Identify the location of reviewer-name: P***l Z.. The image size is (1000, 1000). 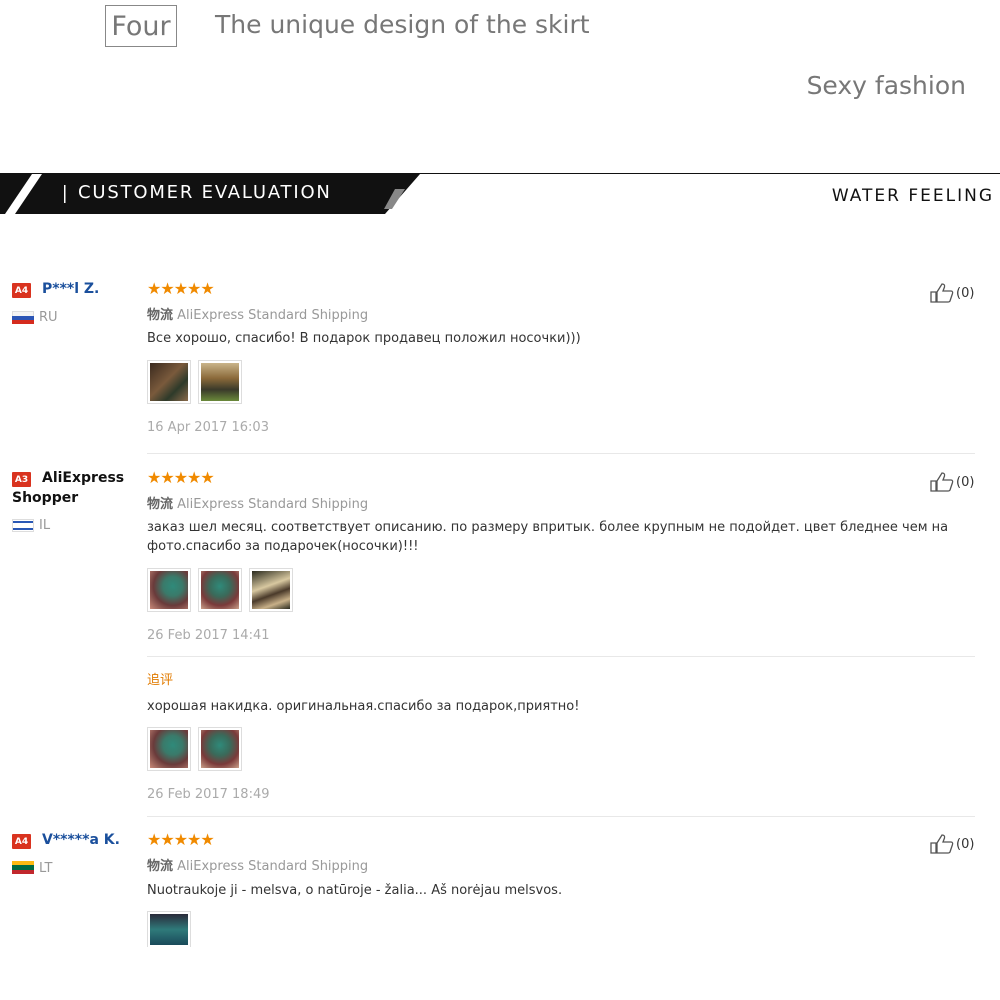
(70, 289).